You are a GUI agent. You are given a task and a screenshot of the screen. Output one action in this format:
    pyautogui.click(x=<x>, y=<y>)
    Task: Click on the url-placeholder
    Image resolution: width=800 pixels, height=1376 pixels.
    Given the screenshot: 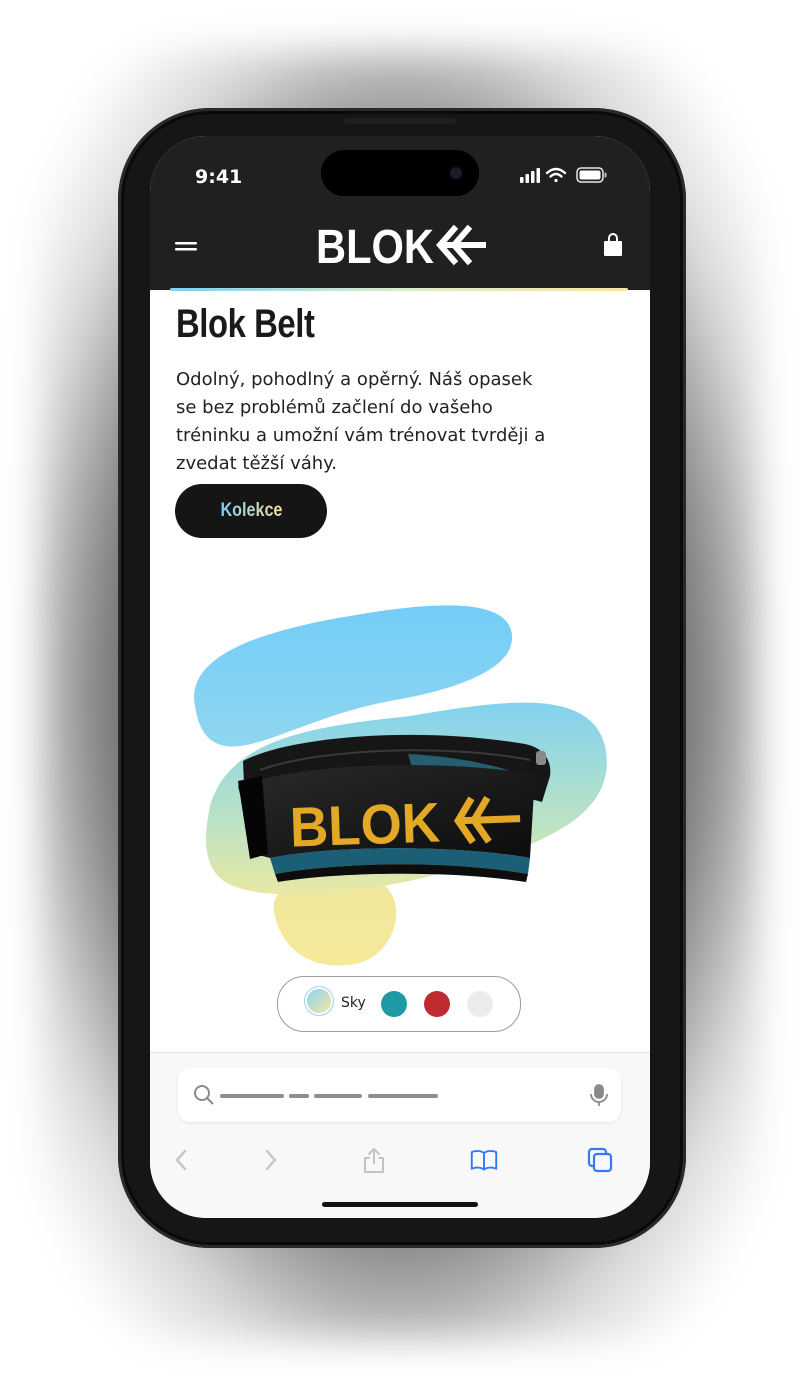 What is the action you would take?
    pyautogui.click(x=329, y=1096)
    